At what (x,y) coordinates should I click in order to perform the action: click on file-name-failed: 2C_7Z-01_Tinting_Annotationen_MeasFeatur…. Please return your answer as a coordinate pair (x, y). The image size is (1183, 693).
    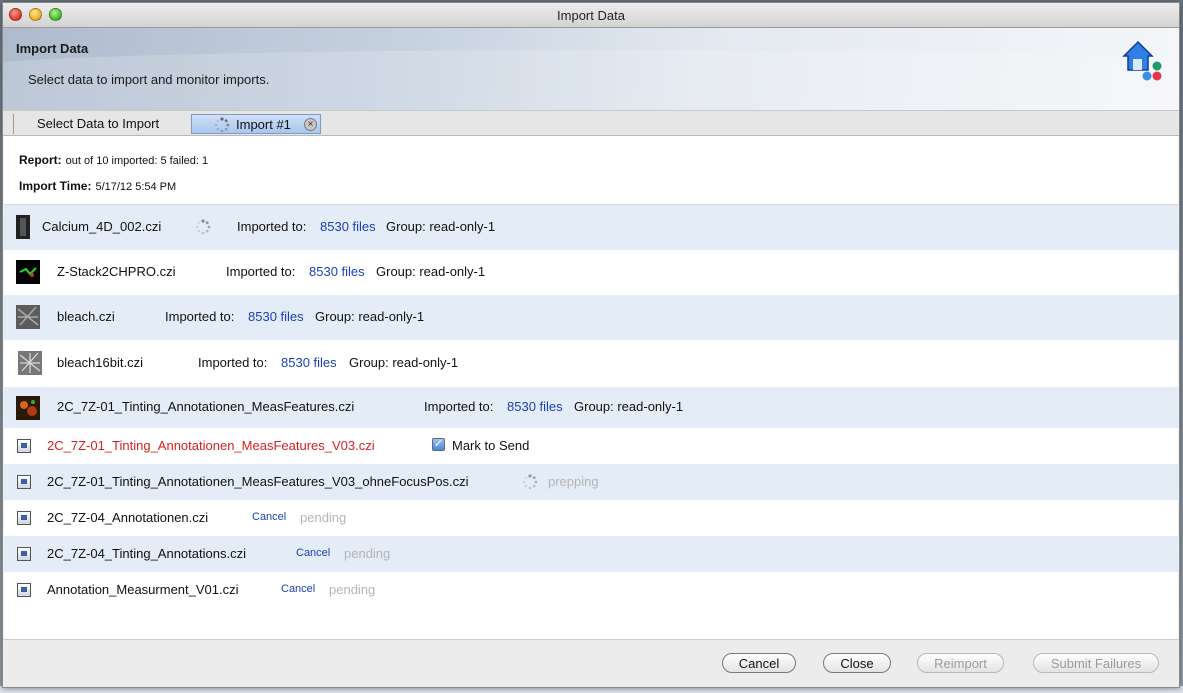
    Looking at the image, I should click on (211, 445).